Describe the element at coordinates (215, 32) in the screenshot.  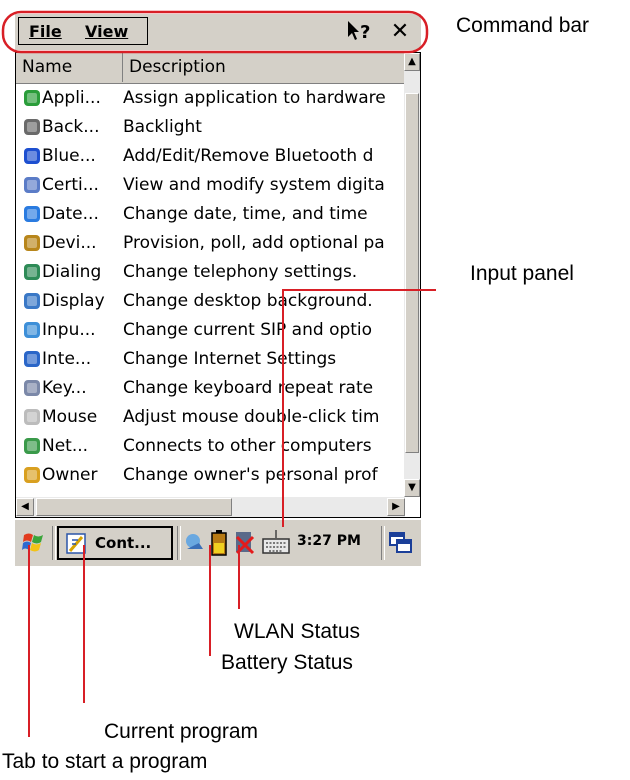
I see `command-bar-highlight` at that location.